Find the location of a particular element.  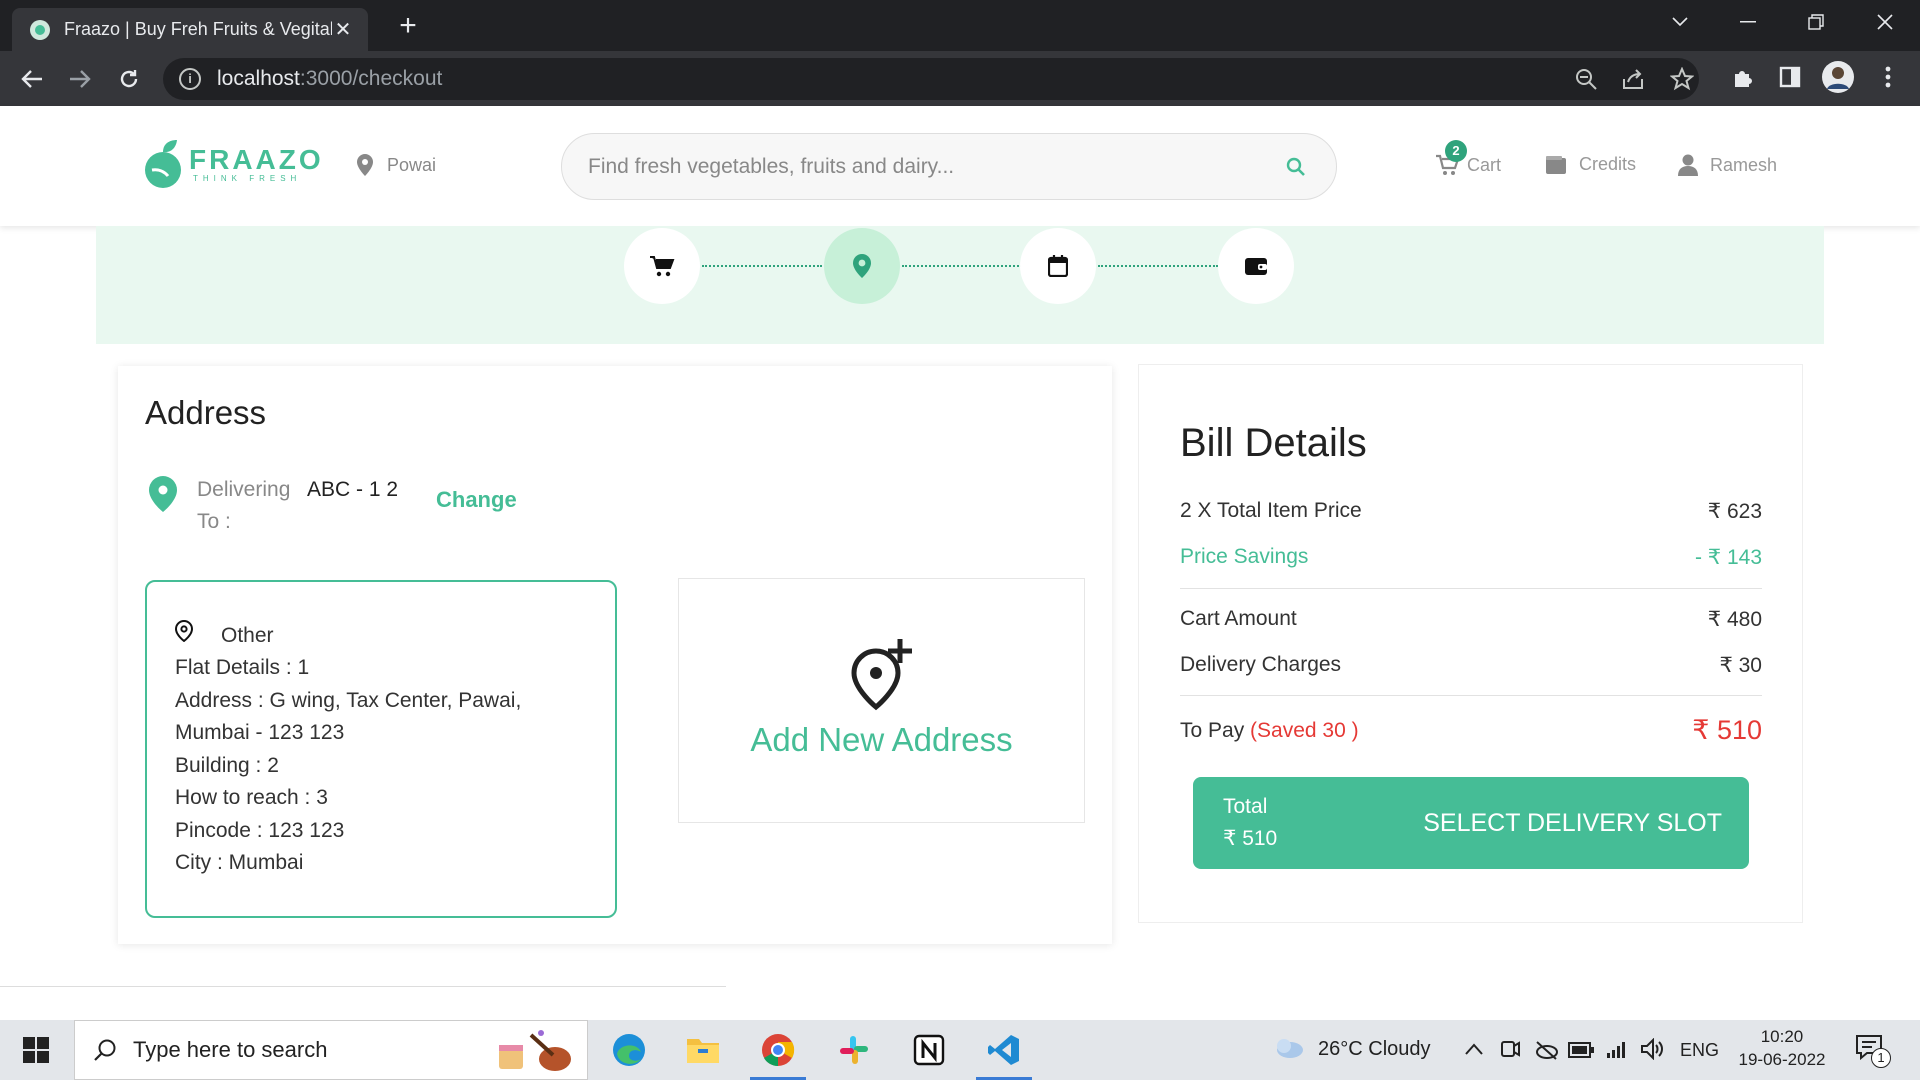

reload-icon is located at coordinates (129, 79).